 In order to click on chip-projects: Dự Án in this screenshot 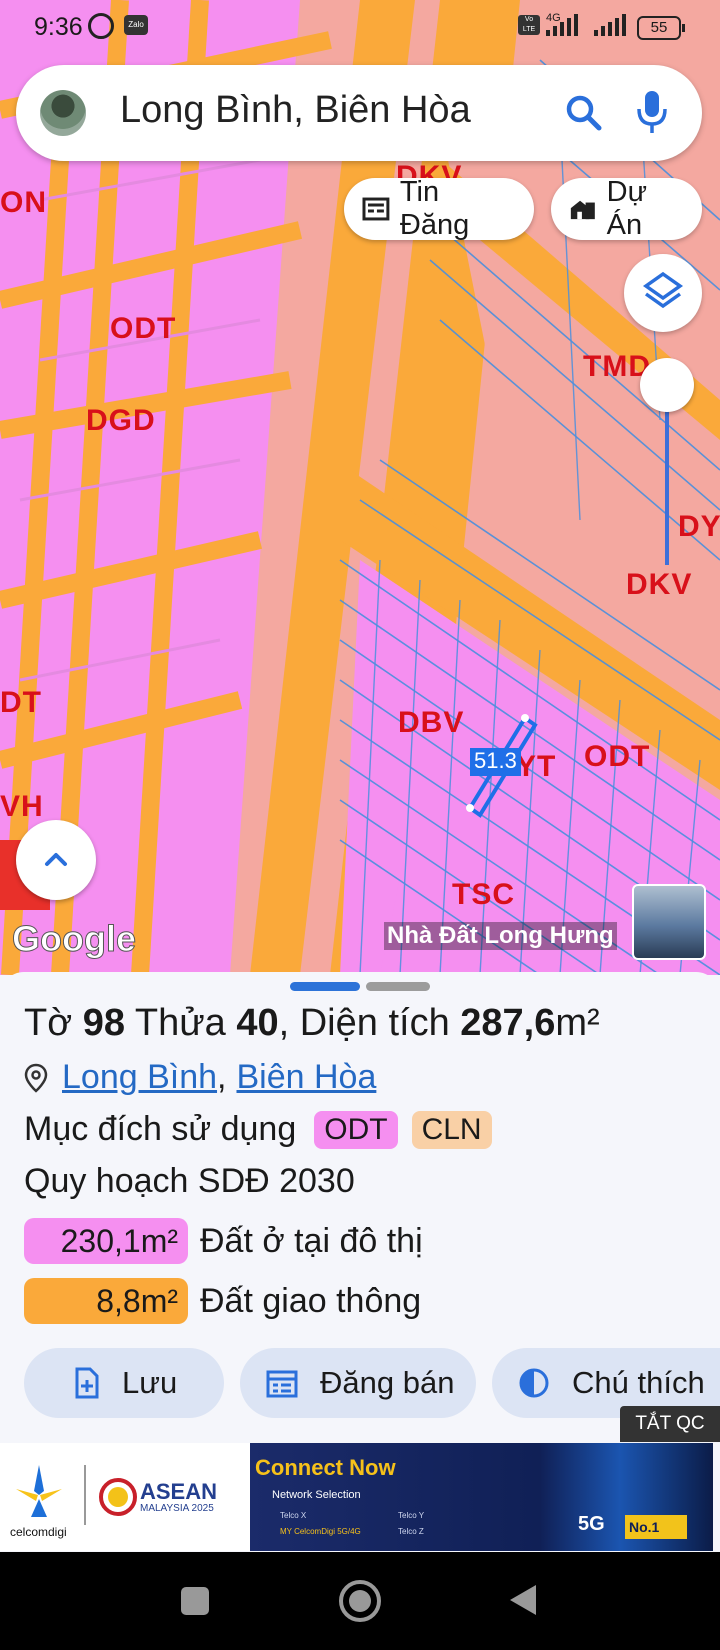, I will do `click(626, 208)`.